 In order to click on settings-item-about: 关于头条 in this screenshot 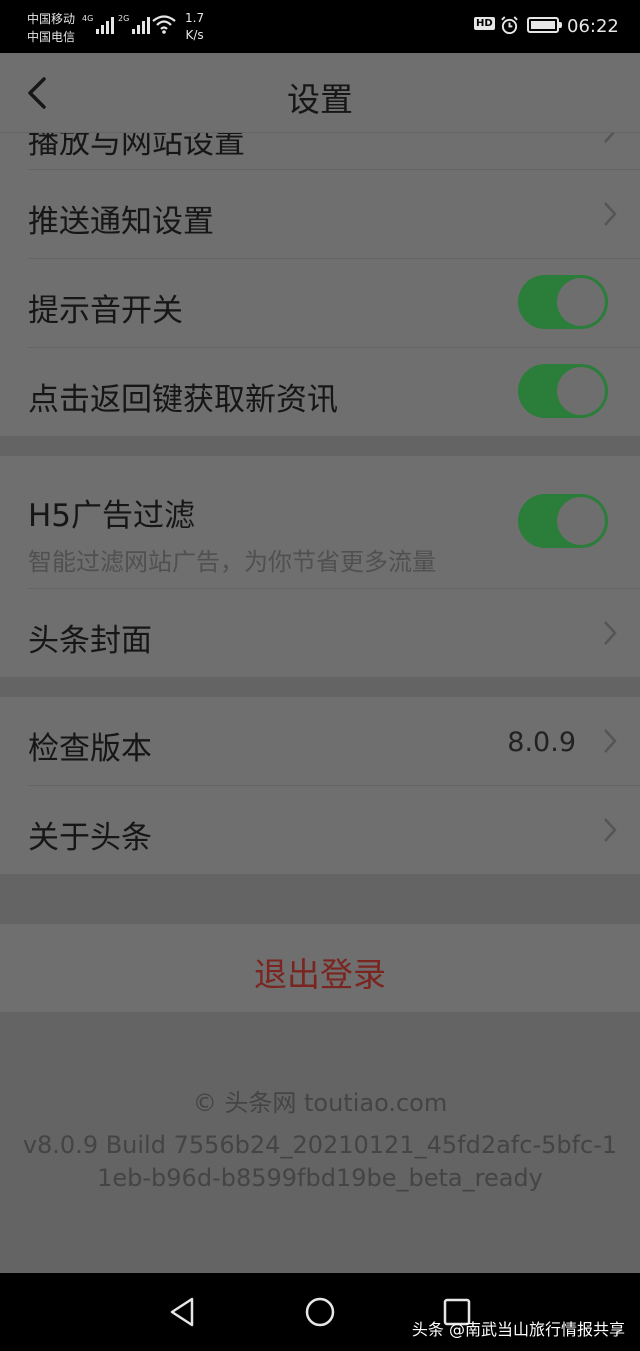, I will do `click(320, 830)`.